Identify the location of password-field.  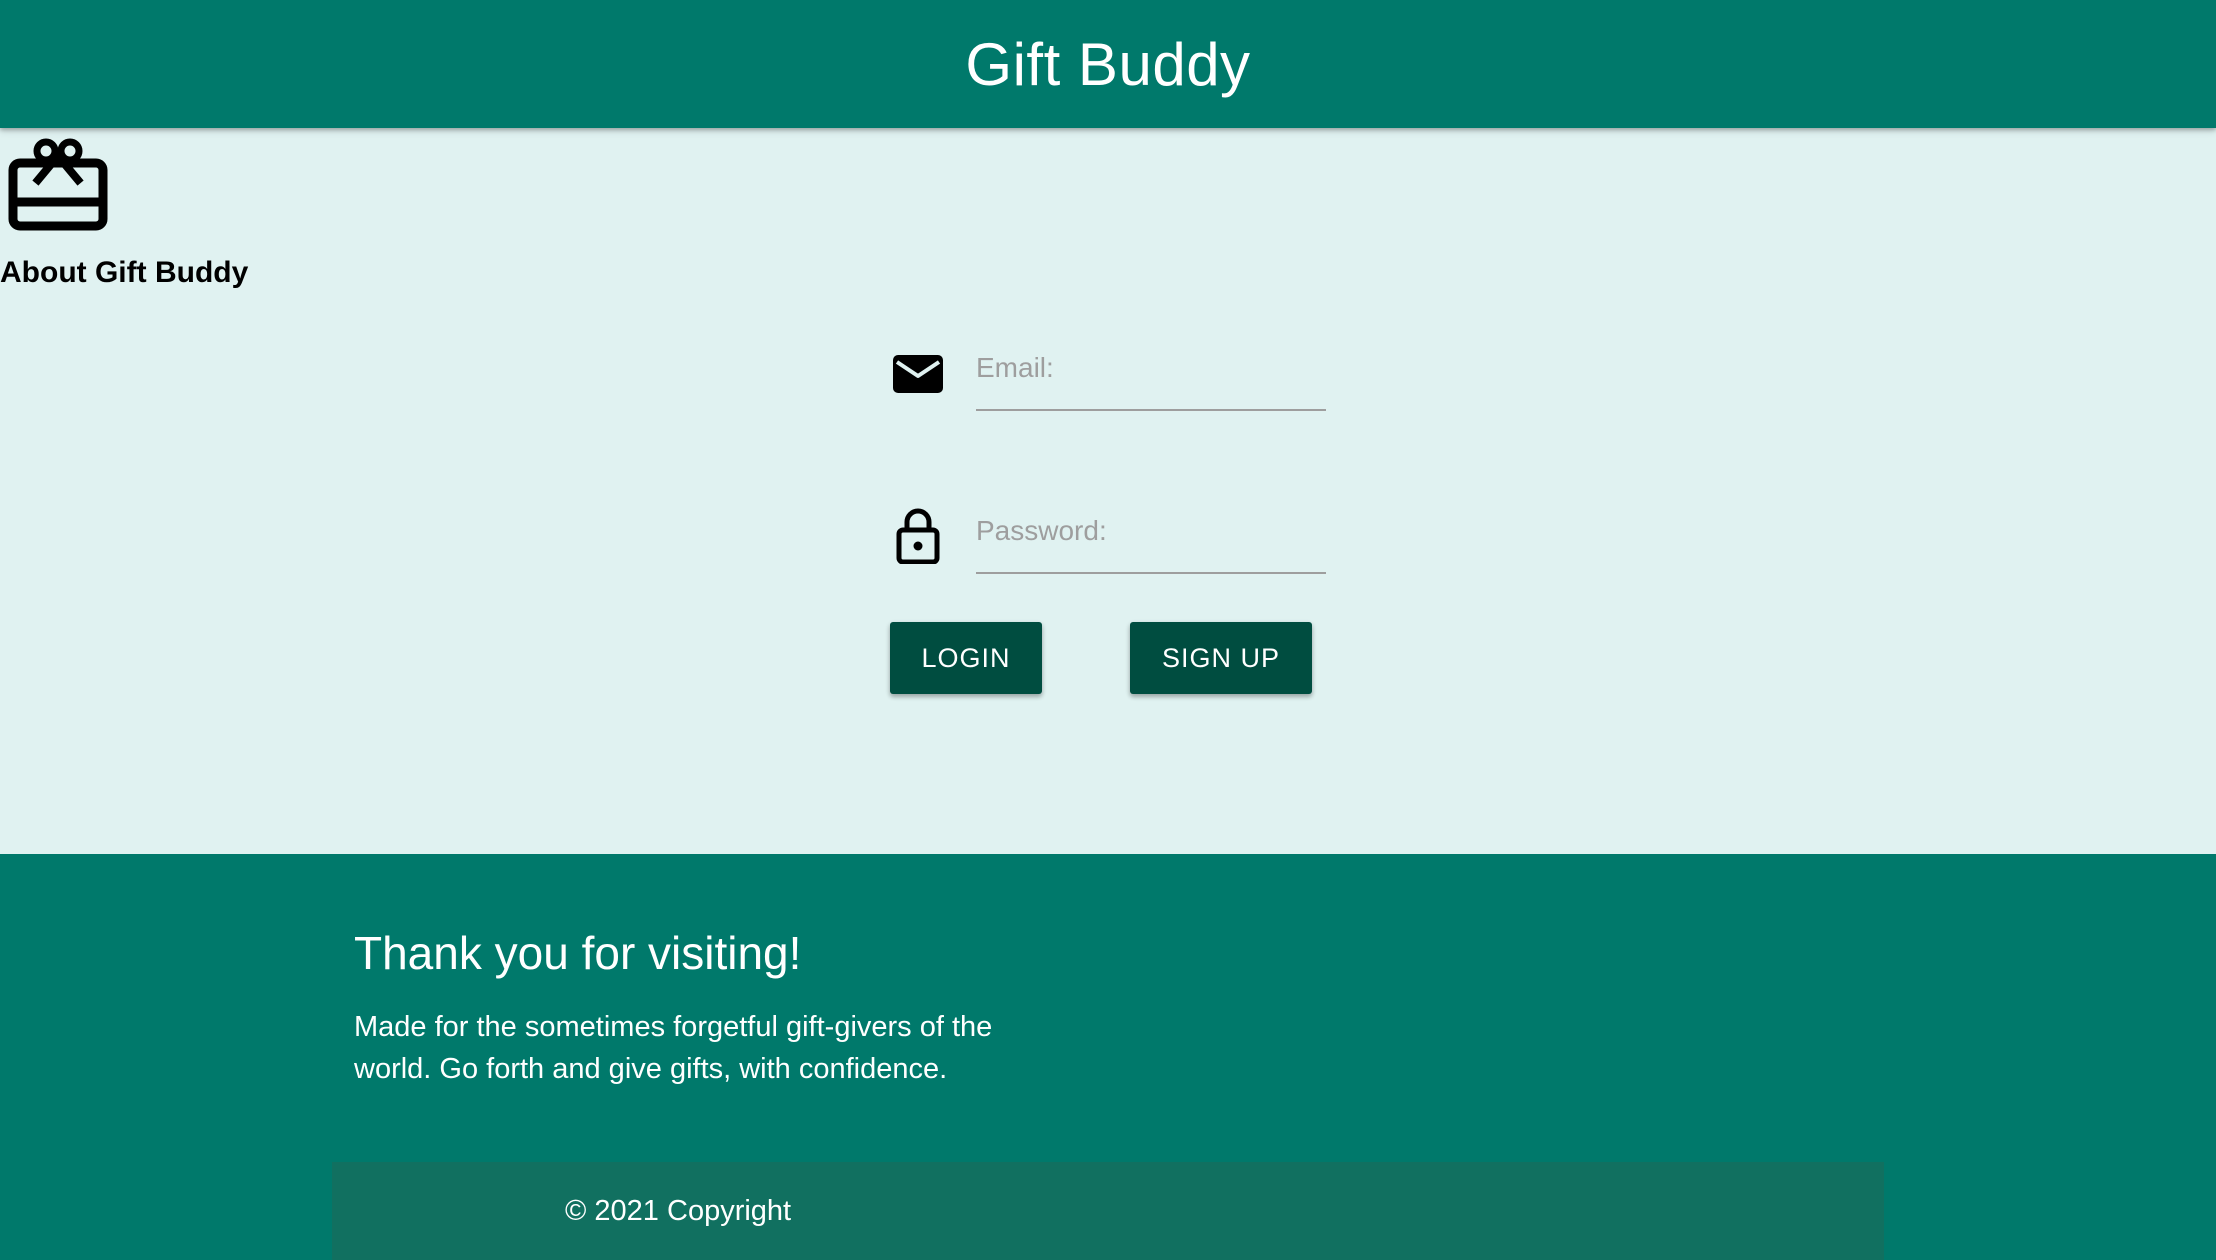
(1151, 538).